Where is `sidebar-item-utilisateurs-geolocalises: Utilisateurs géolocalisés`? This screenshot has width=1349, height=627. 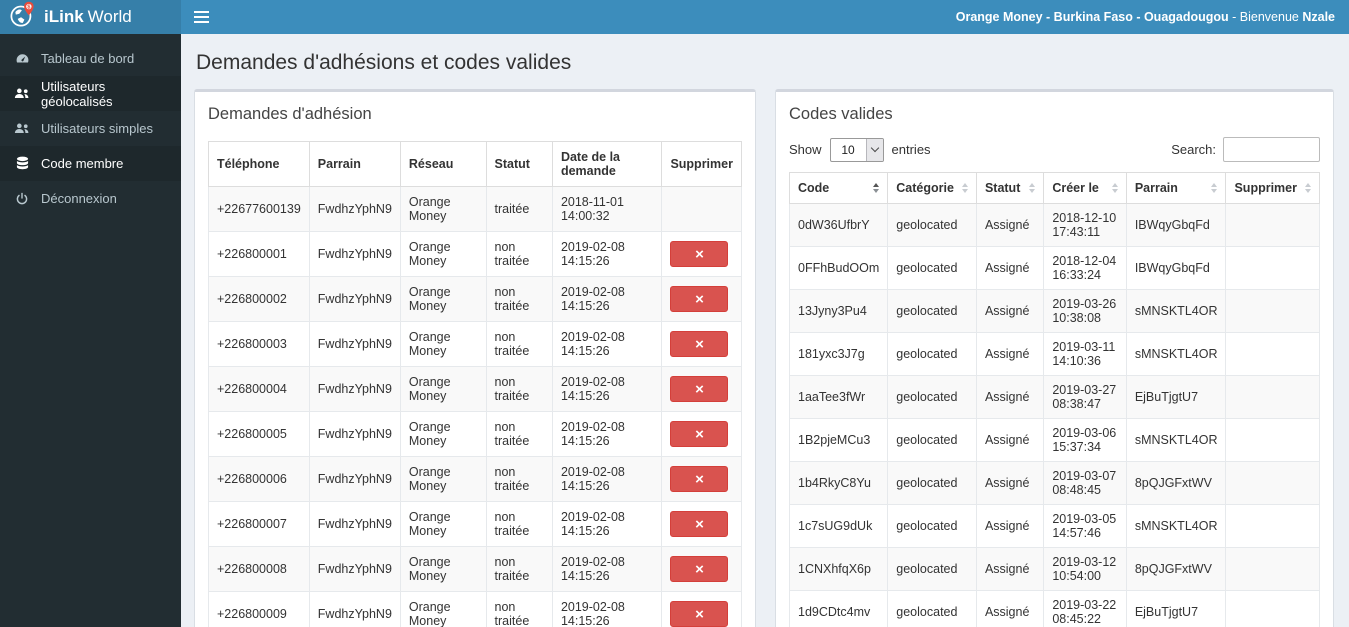
sidebar-item-utilisateurs-geolocalises: Utilisateurs géolocalisés is located at coordinates (90, 93).